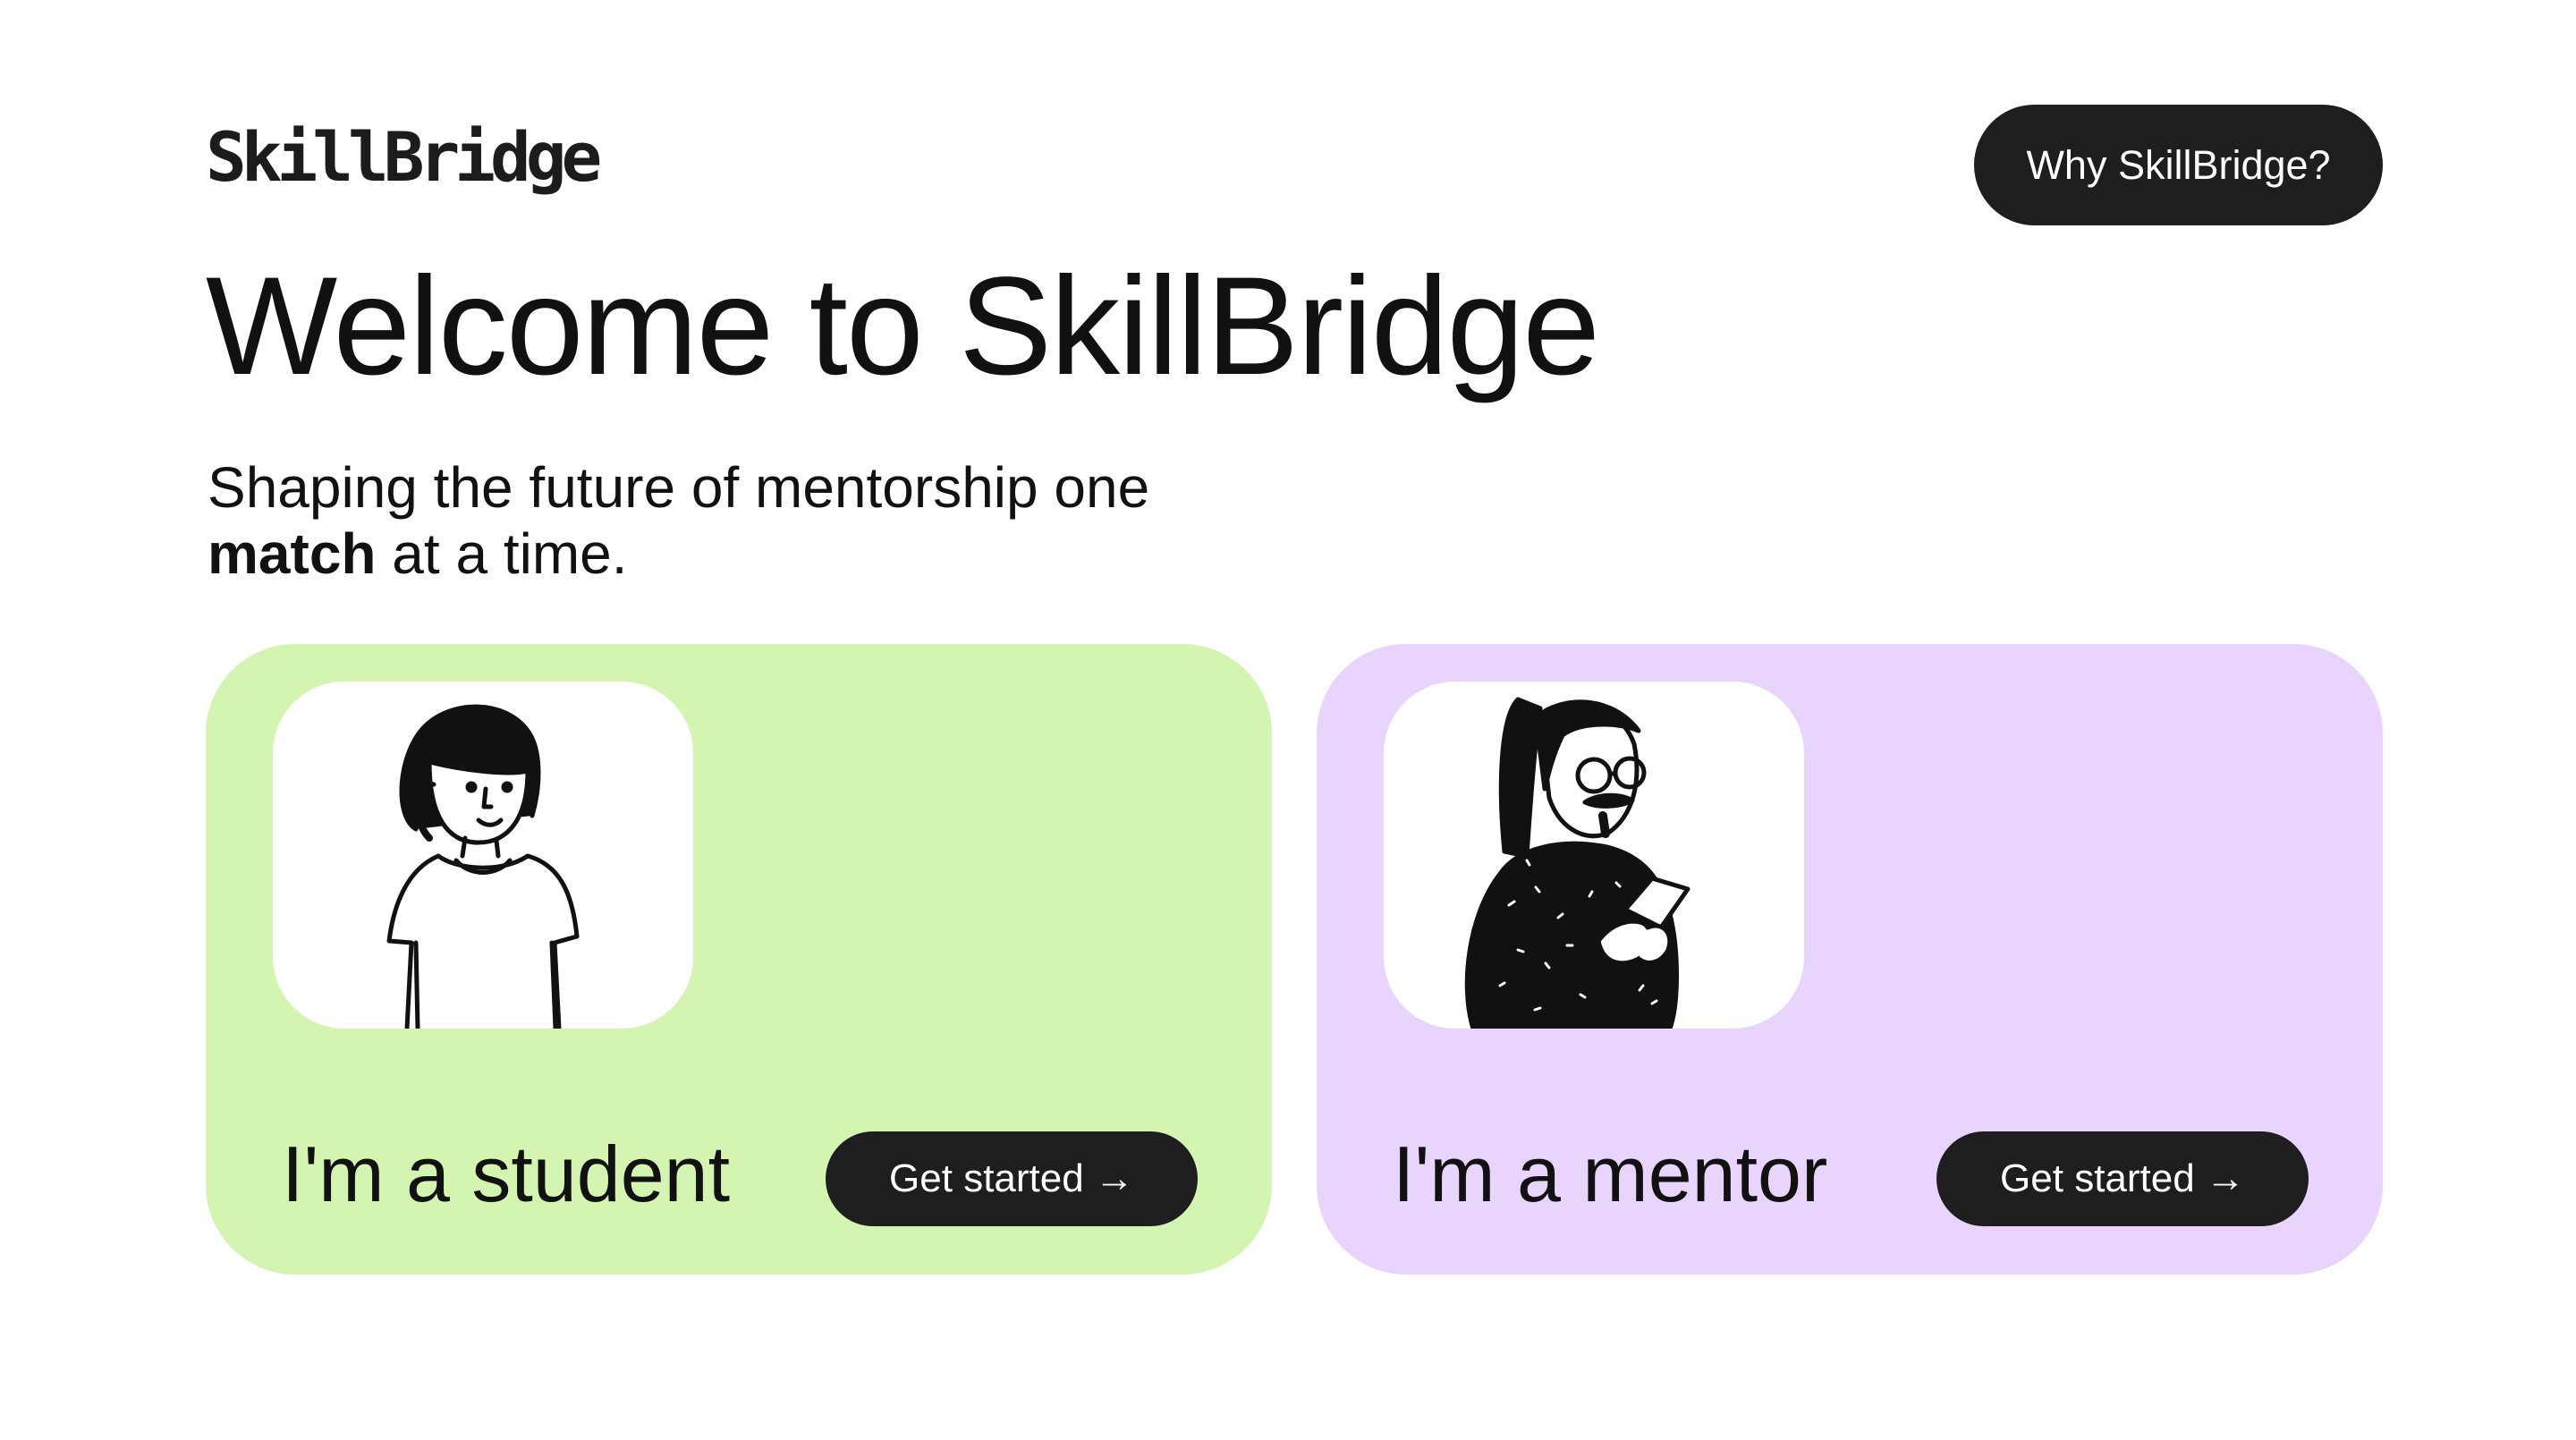  I want to click on mentor-illustration, so click(1594, 856).